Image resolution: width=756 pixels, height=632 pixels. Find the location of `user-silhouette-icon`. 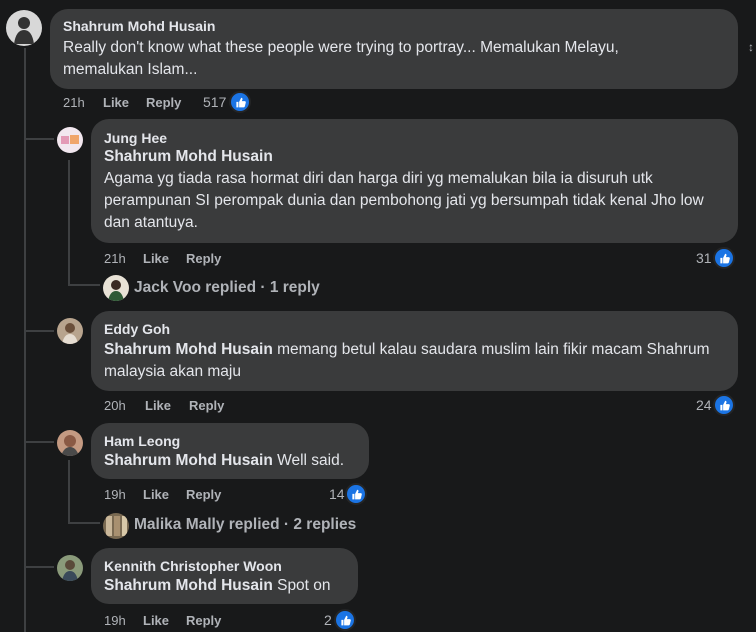

user-silhouette-icon is located at coordinates (24, 30).